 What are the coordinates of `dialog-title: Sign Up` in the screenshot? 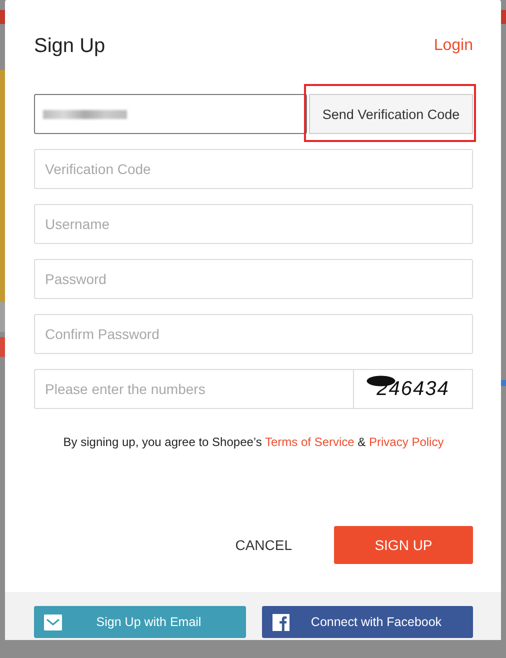 It's located at (70, 46).